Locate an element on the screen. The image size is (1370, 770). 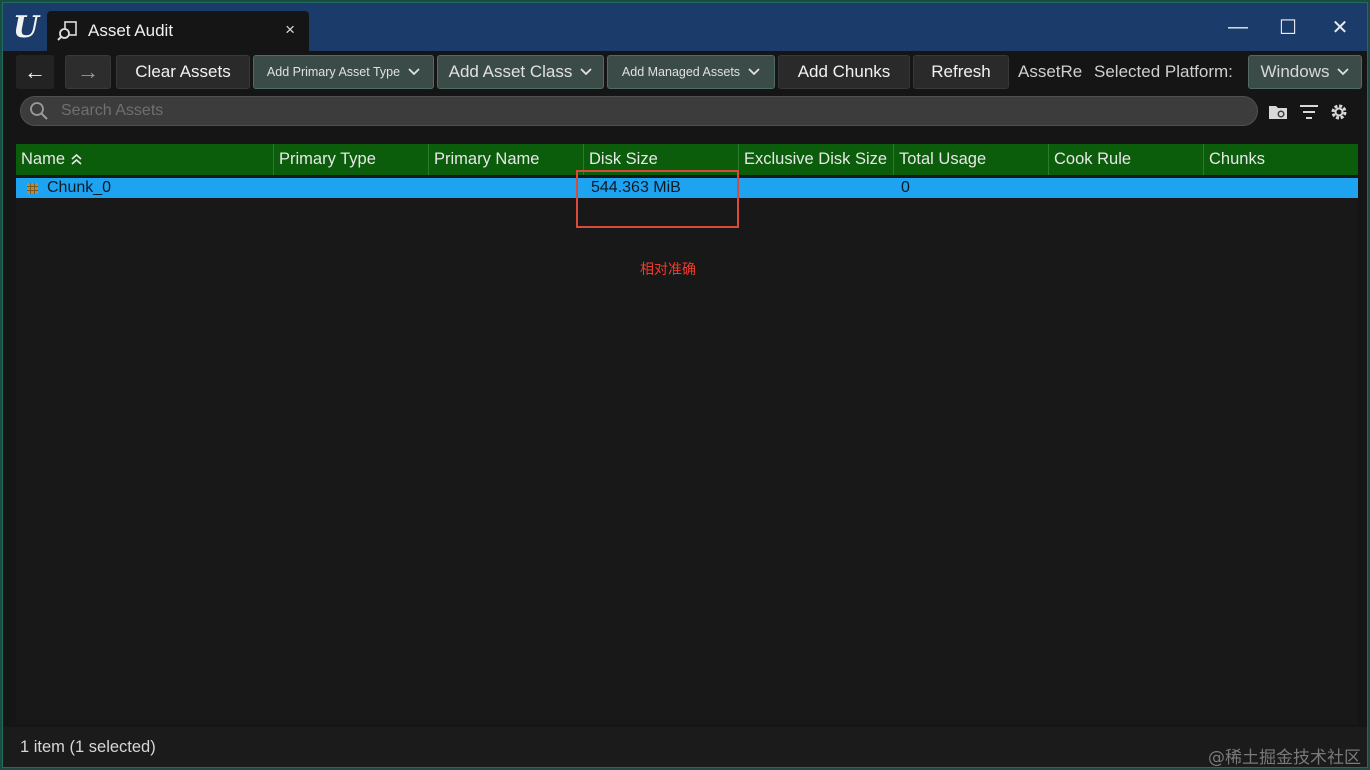
column-header-total-usage: Total Usage is located at coordinates (971, 159).